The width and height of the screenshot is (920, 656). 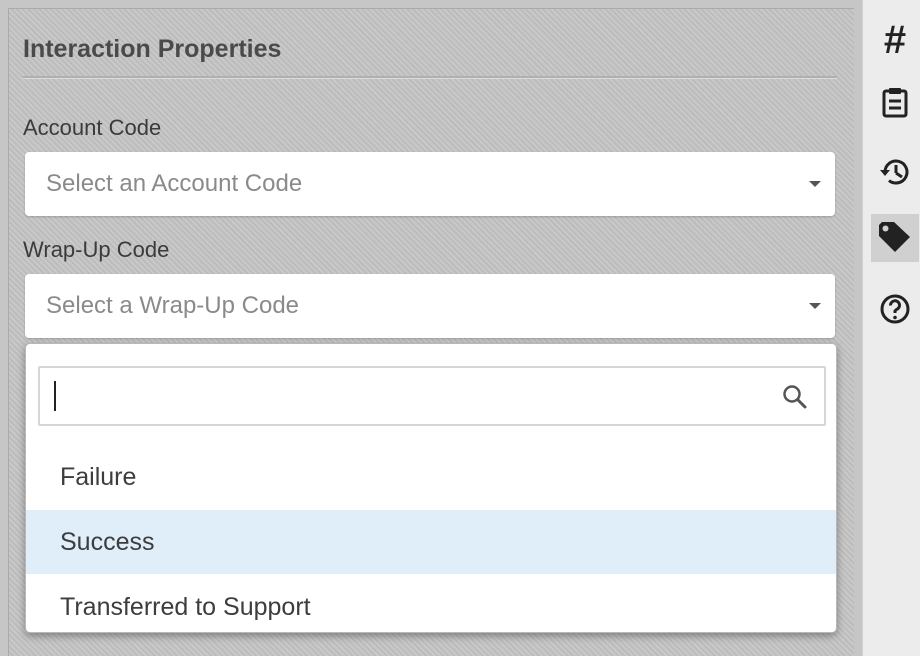 I want to click on clipboard-icon, so click(x=895, y=102).